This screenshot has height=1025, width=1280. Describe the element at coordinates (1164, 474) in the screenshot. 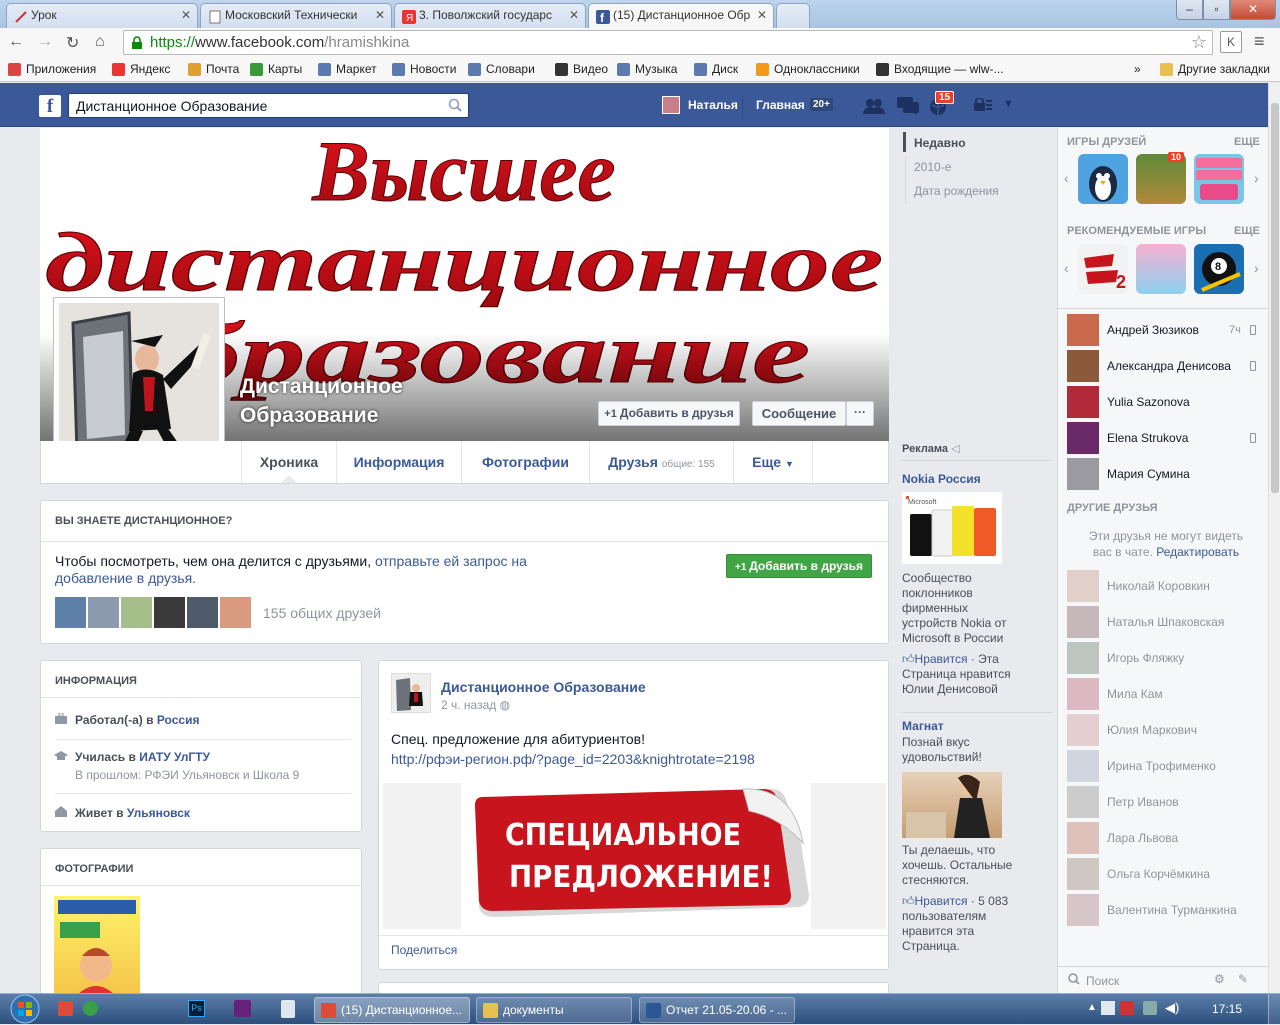

I see `chat-friend-item: Мария Сумина` at that location.